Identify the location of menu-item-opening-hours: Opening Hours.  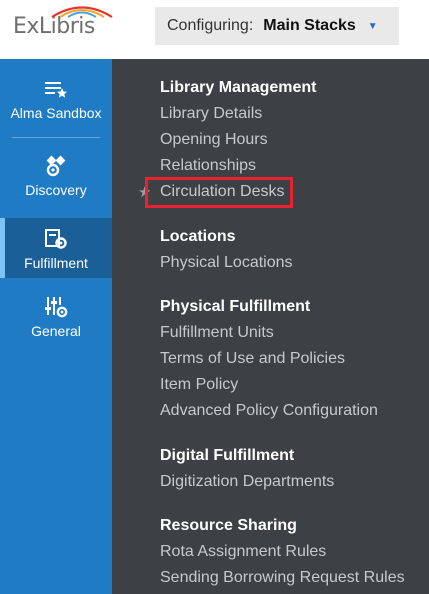
(214, 140).